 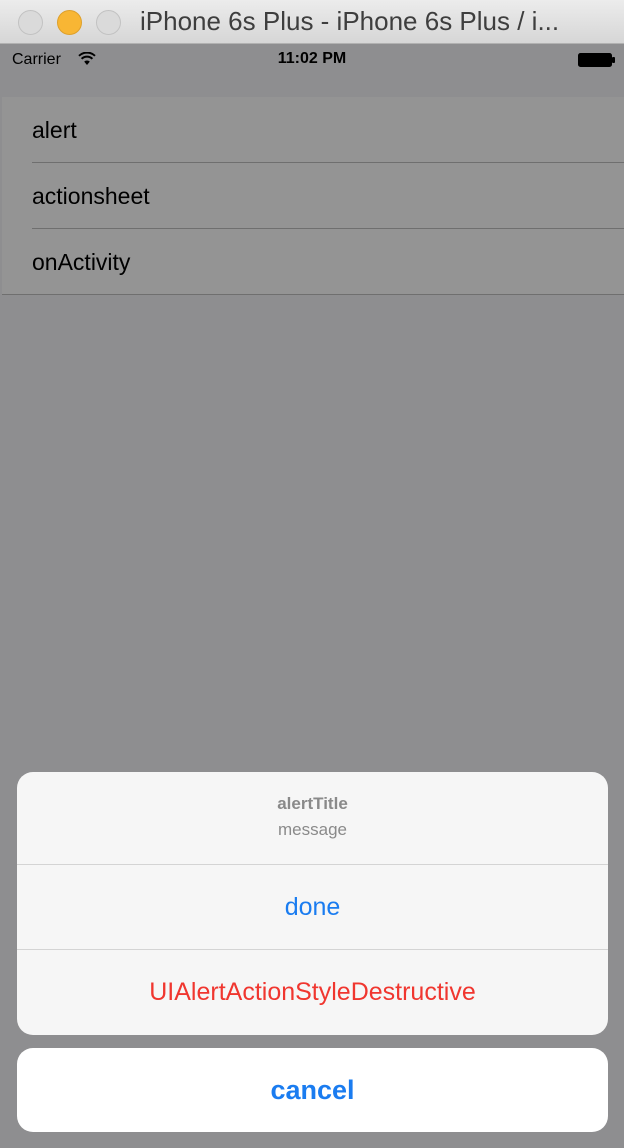 I want to click on status-time: 11:02 PM, so click(x=312, y=58).